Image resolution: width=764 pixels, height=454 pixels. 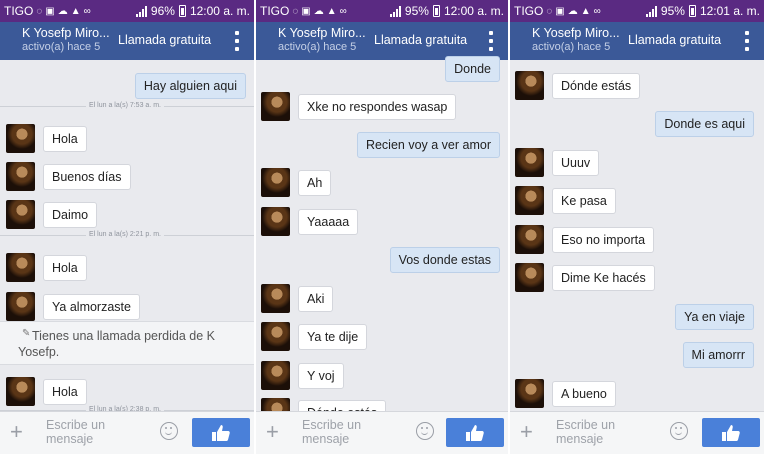 I want to click on message-incoming: Daimo, so click(x=52, y=214).